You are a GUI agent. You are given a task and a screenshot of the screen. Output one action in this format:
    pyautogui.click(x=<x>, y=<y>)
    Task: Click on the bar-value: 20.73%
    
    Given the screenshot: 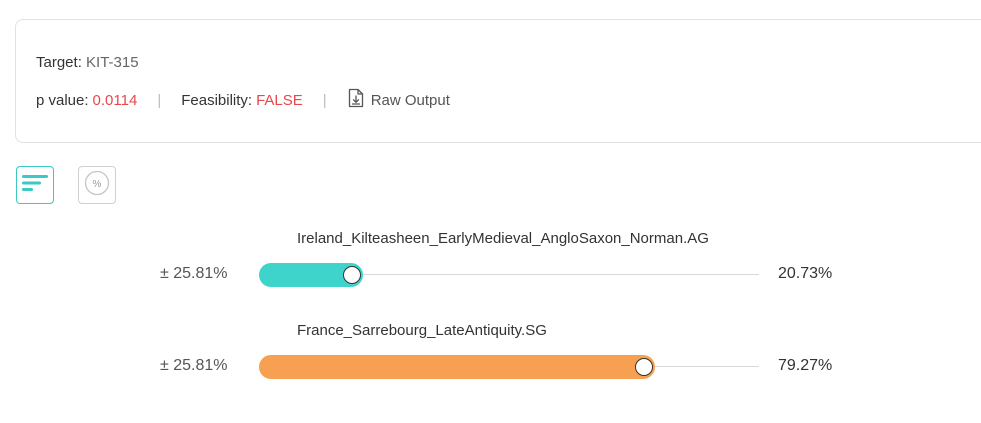 What is the action you would take?
    pyautogui.click(x=805, y=273)
    